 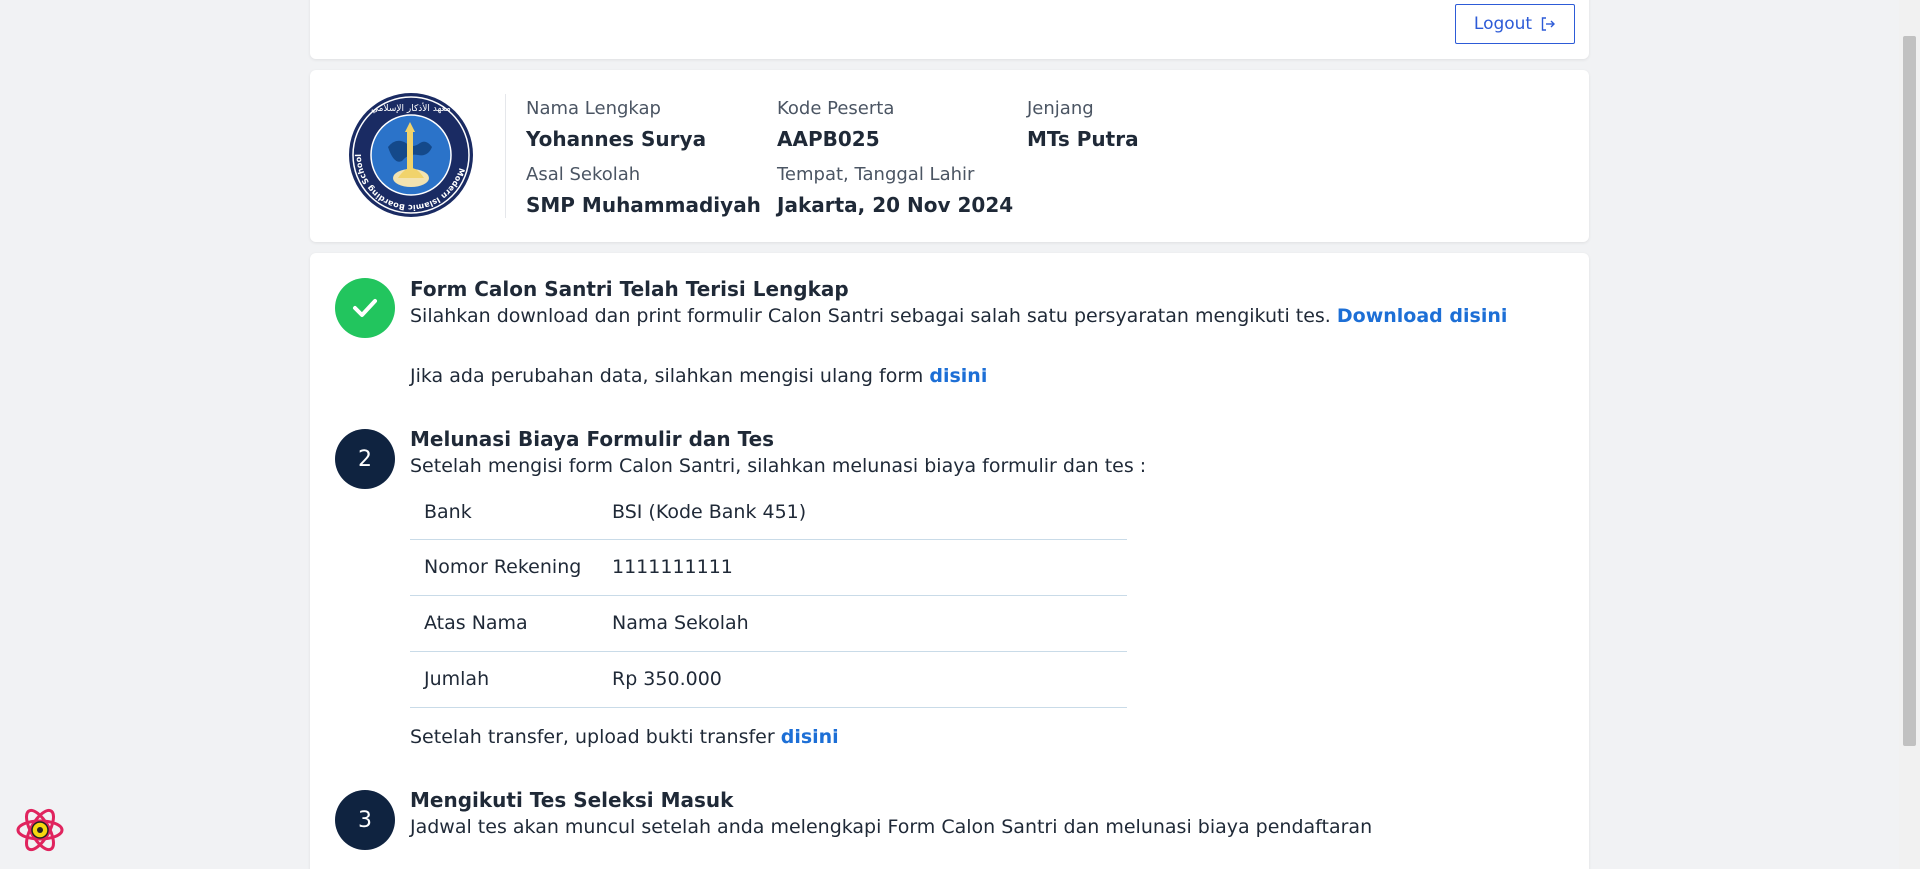 I want to click on bank-value: BSI (Kode Bank 451), so click(x=862, y=512).